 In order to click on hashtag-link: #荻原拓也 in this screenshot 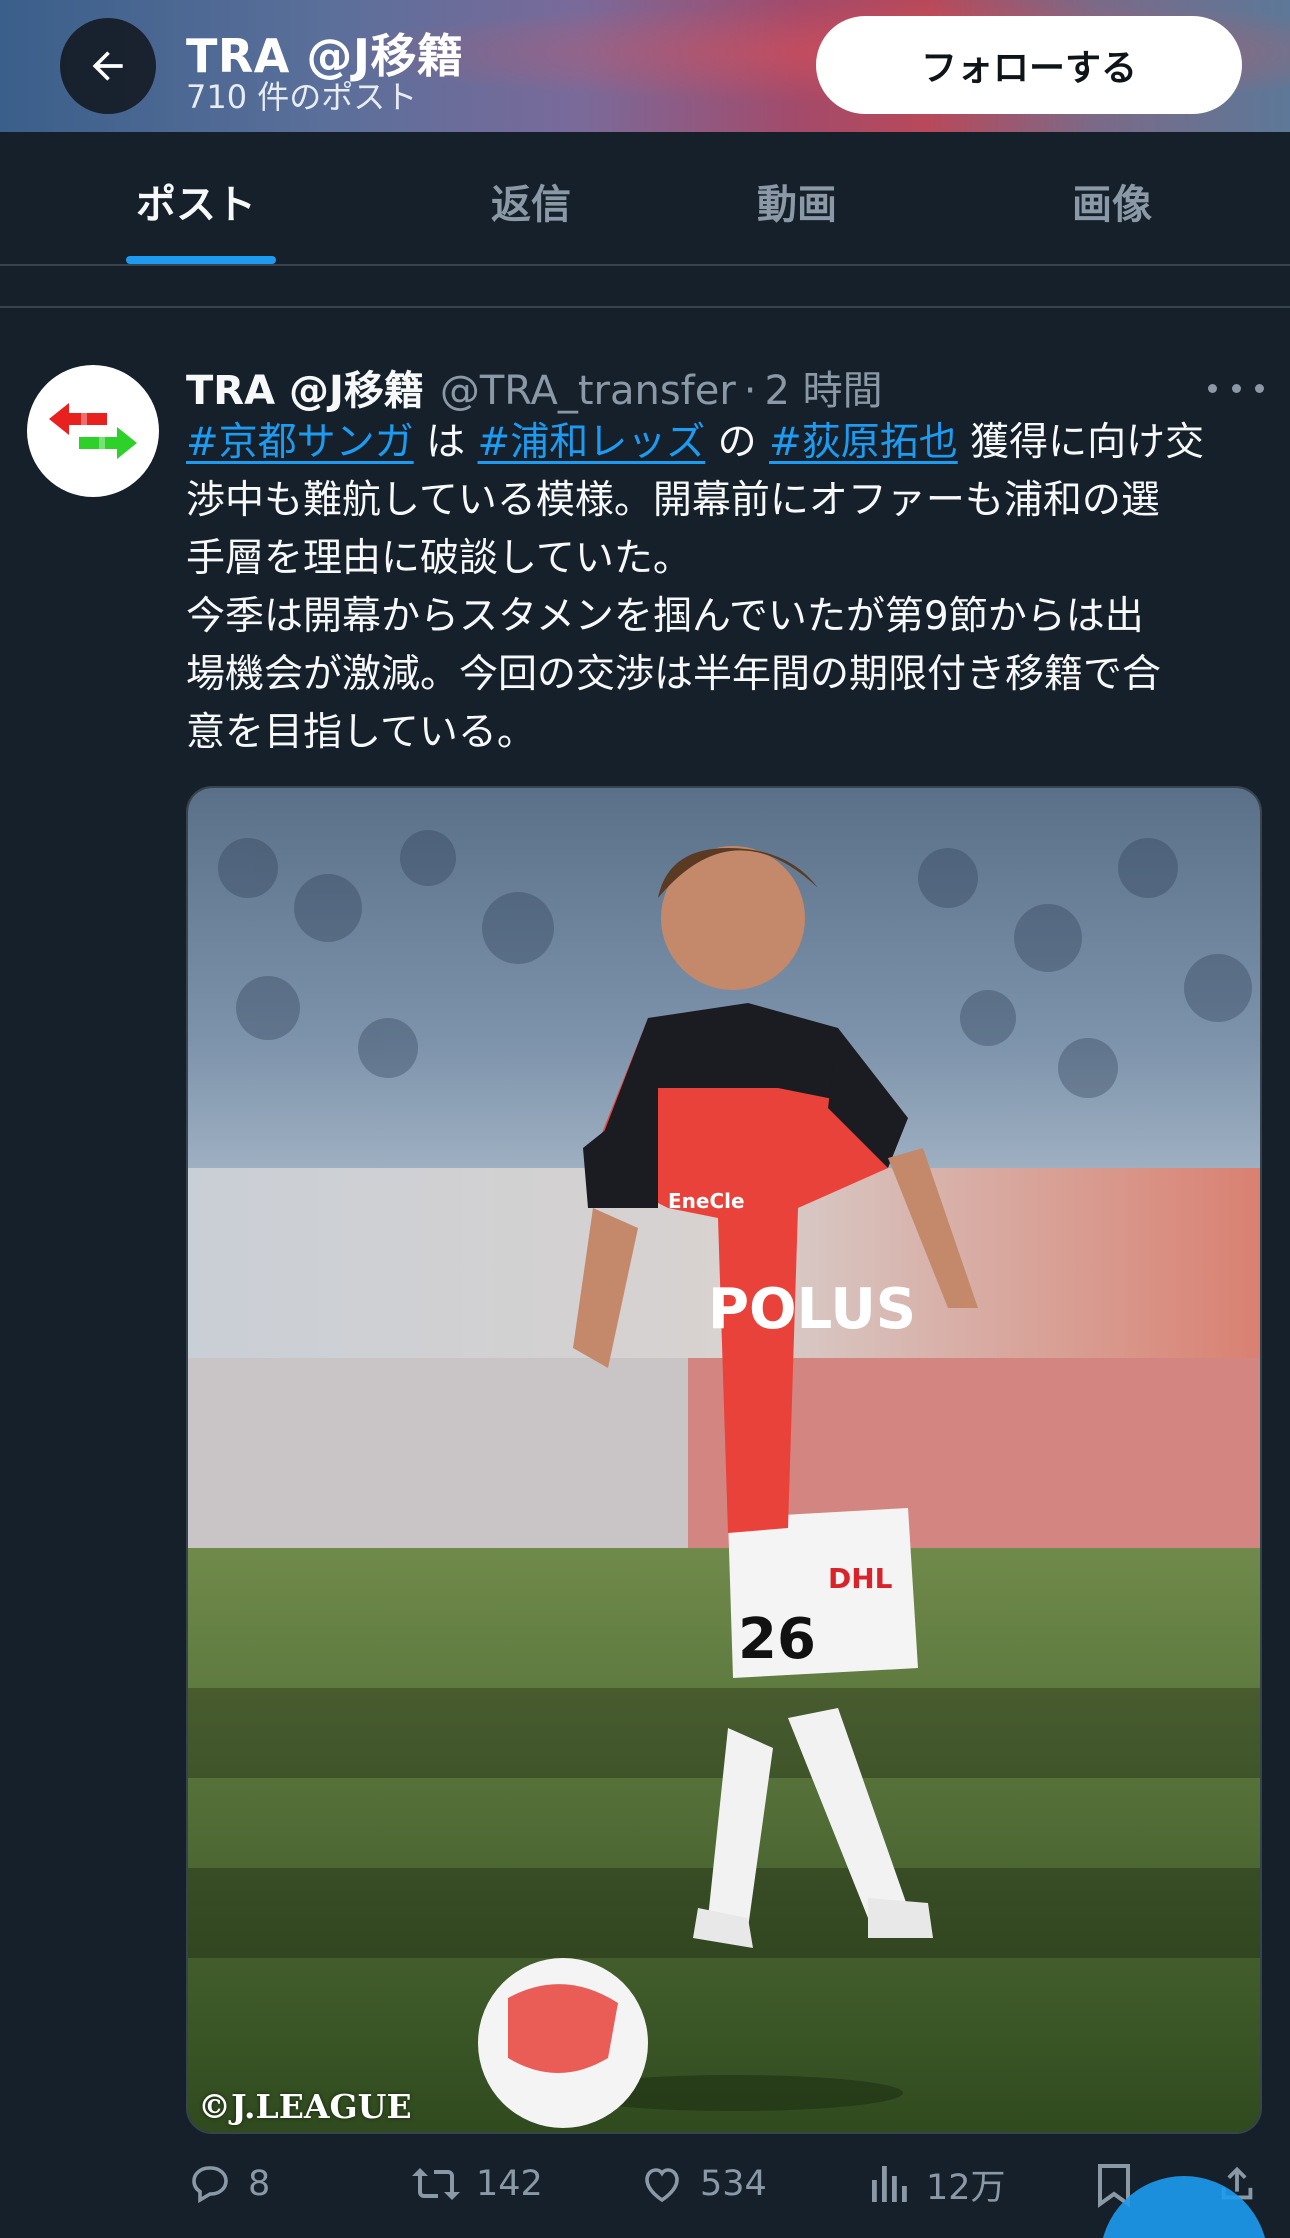, I will do `click(863, 442)`.